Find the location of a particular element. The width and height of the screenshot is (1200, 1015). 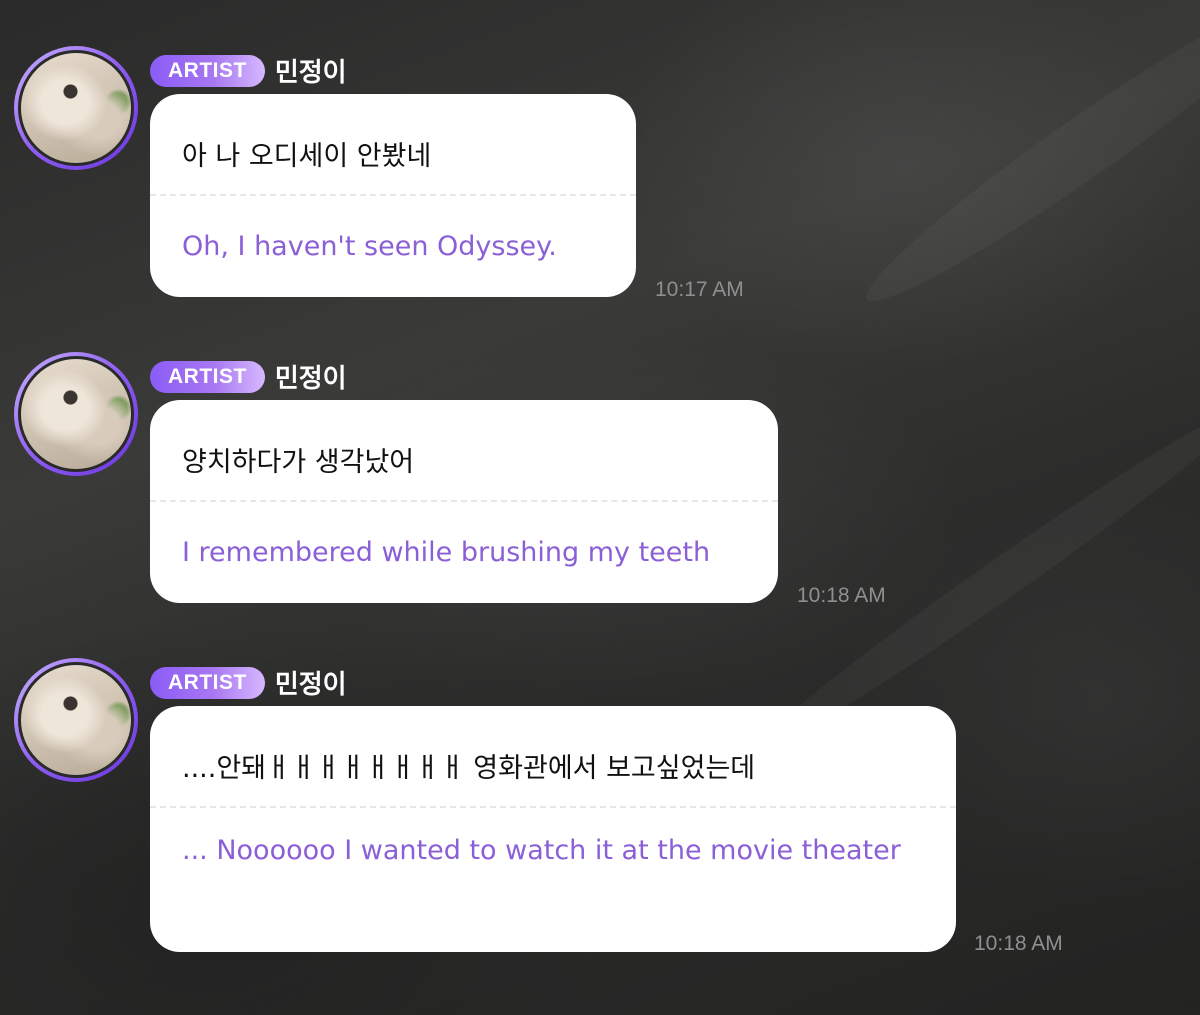

message-bubble: 아 나 오디세이 안봤네 Oh, I haven't seen Odyssey. is located at coordinates (393, 195).